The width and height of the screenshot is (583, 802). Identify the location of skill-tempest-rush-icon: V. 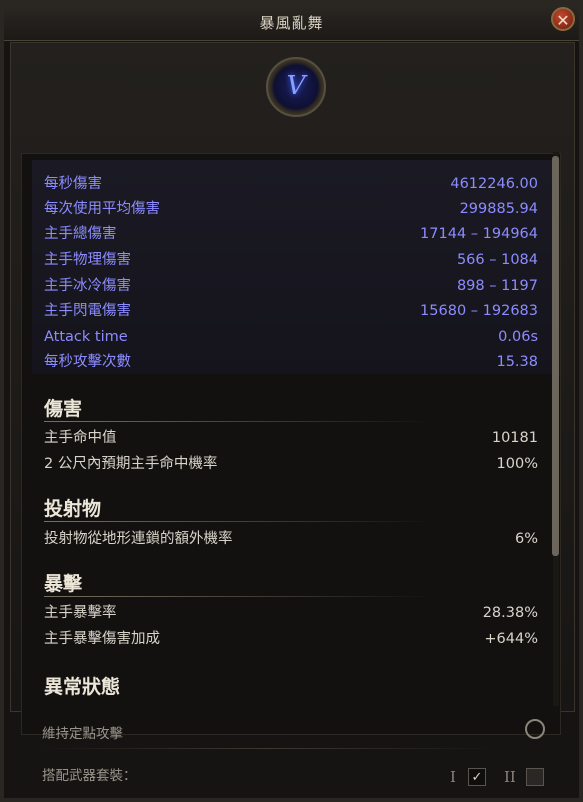
(296, 87).